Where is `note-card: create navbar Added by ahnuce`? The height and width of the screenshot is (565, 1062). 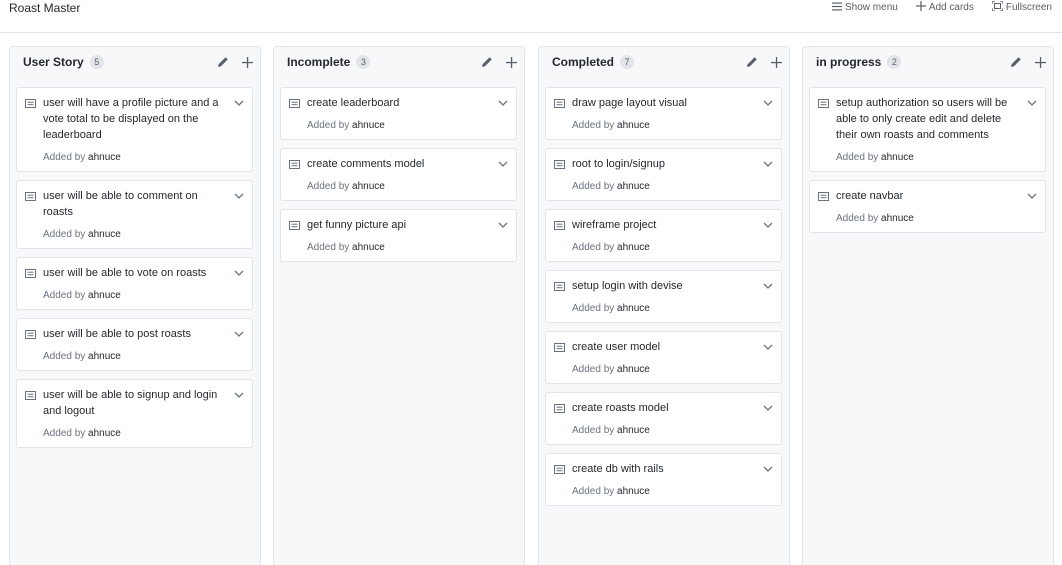 note-card: create navbar Added by ahnuce is located at coordinates (927, 206).